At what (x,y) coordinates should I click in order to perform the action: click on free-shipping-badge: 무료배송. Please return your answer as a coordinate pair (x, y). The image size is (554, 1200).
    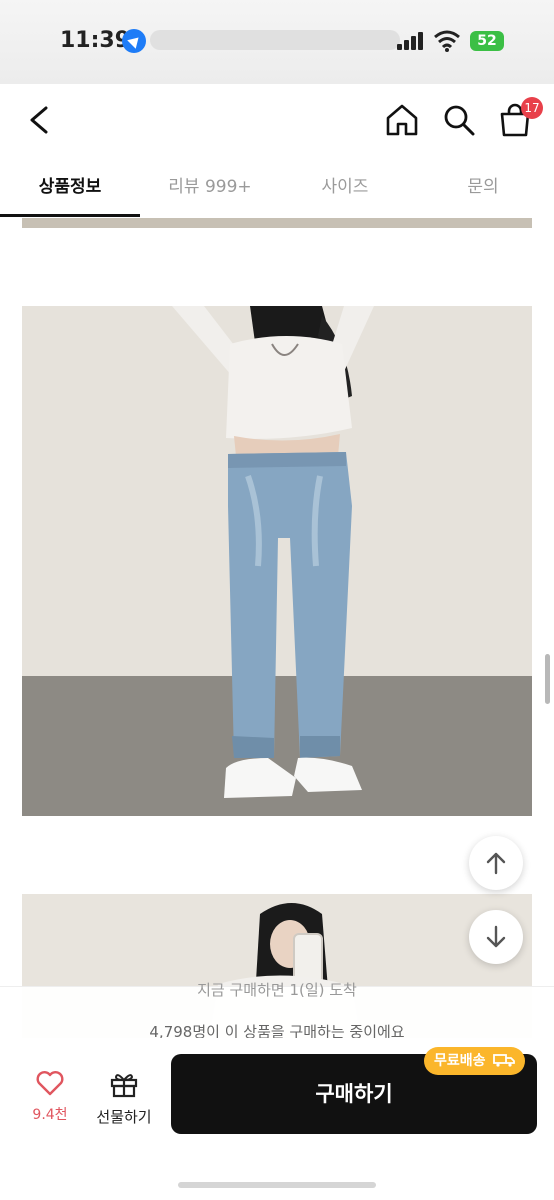
    Looking at the image, I should click on (475, 1061).